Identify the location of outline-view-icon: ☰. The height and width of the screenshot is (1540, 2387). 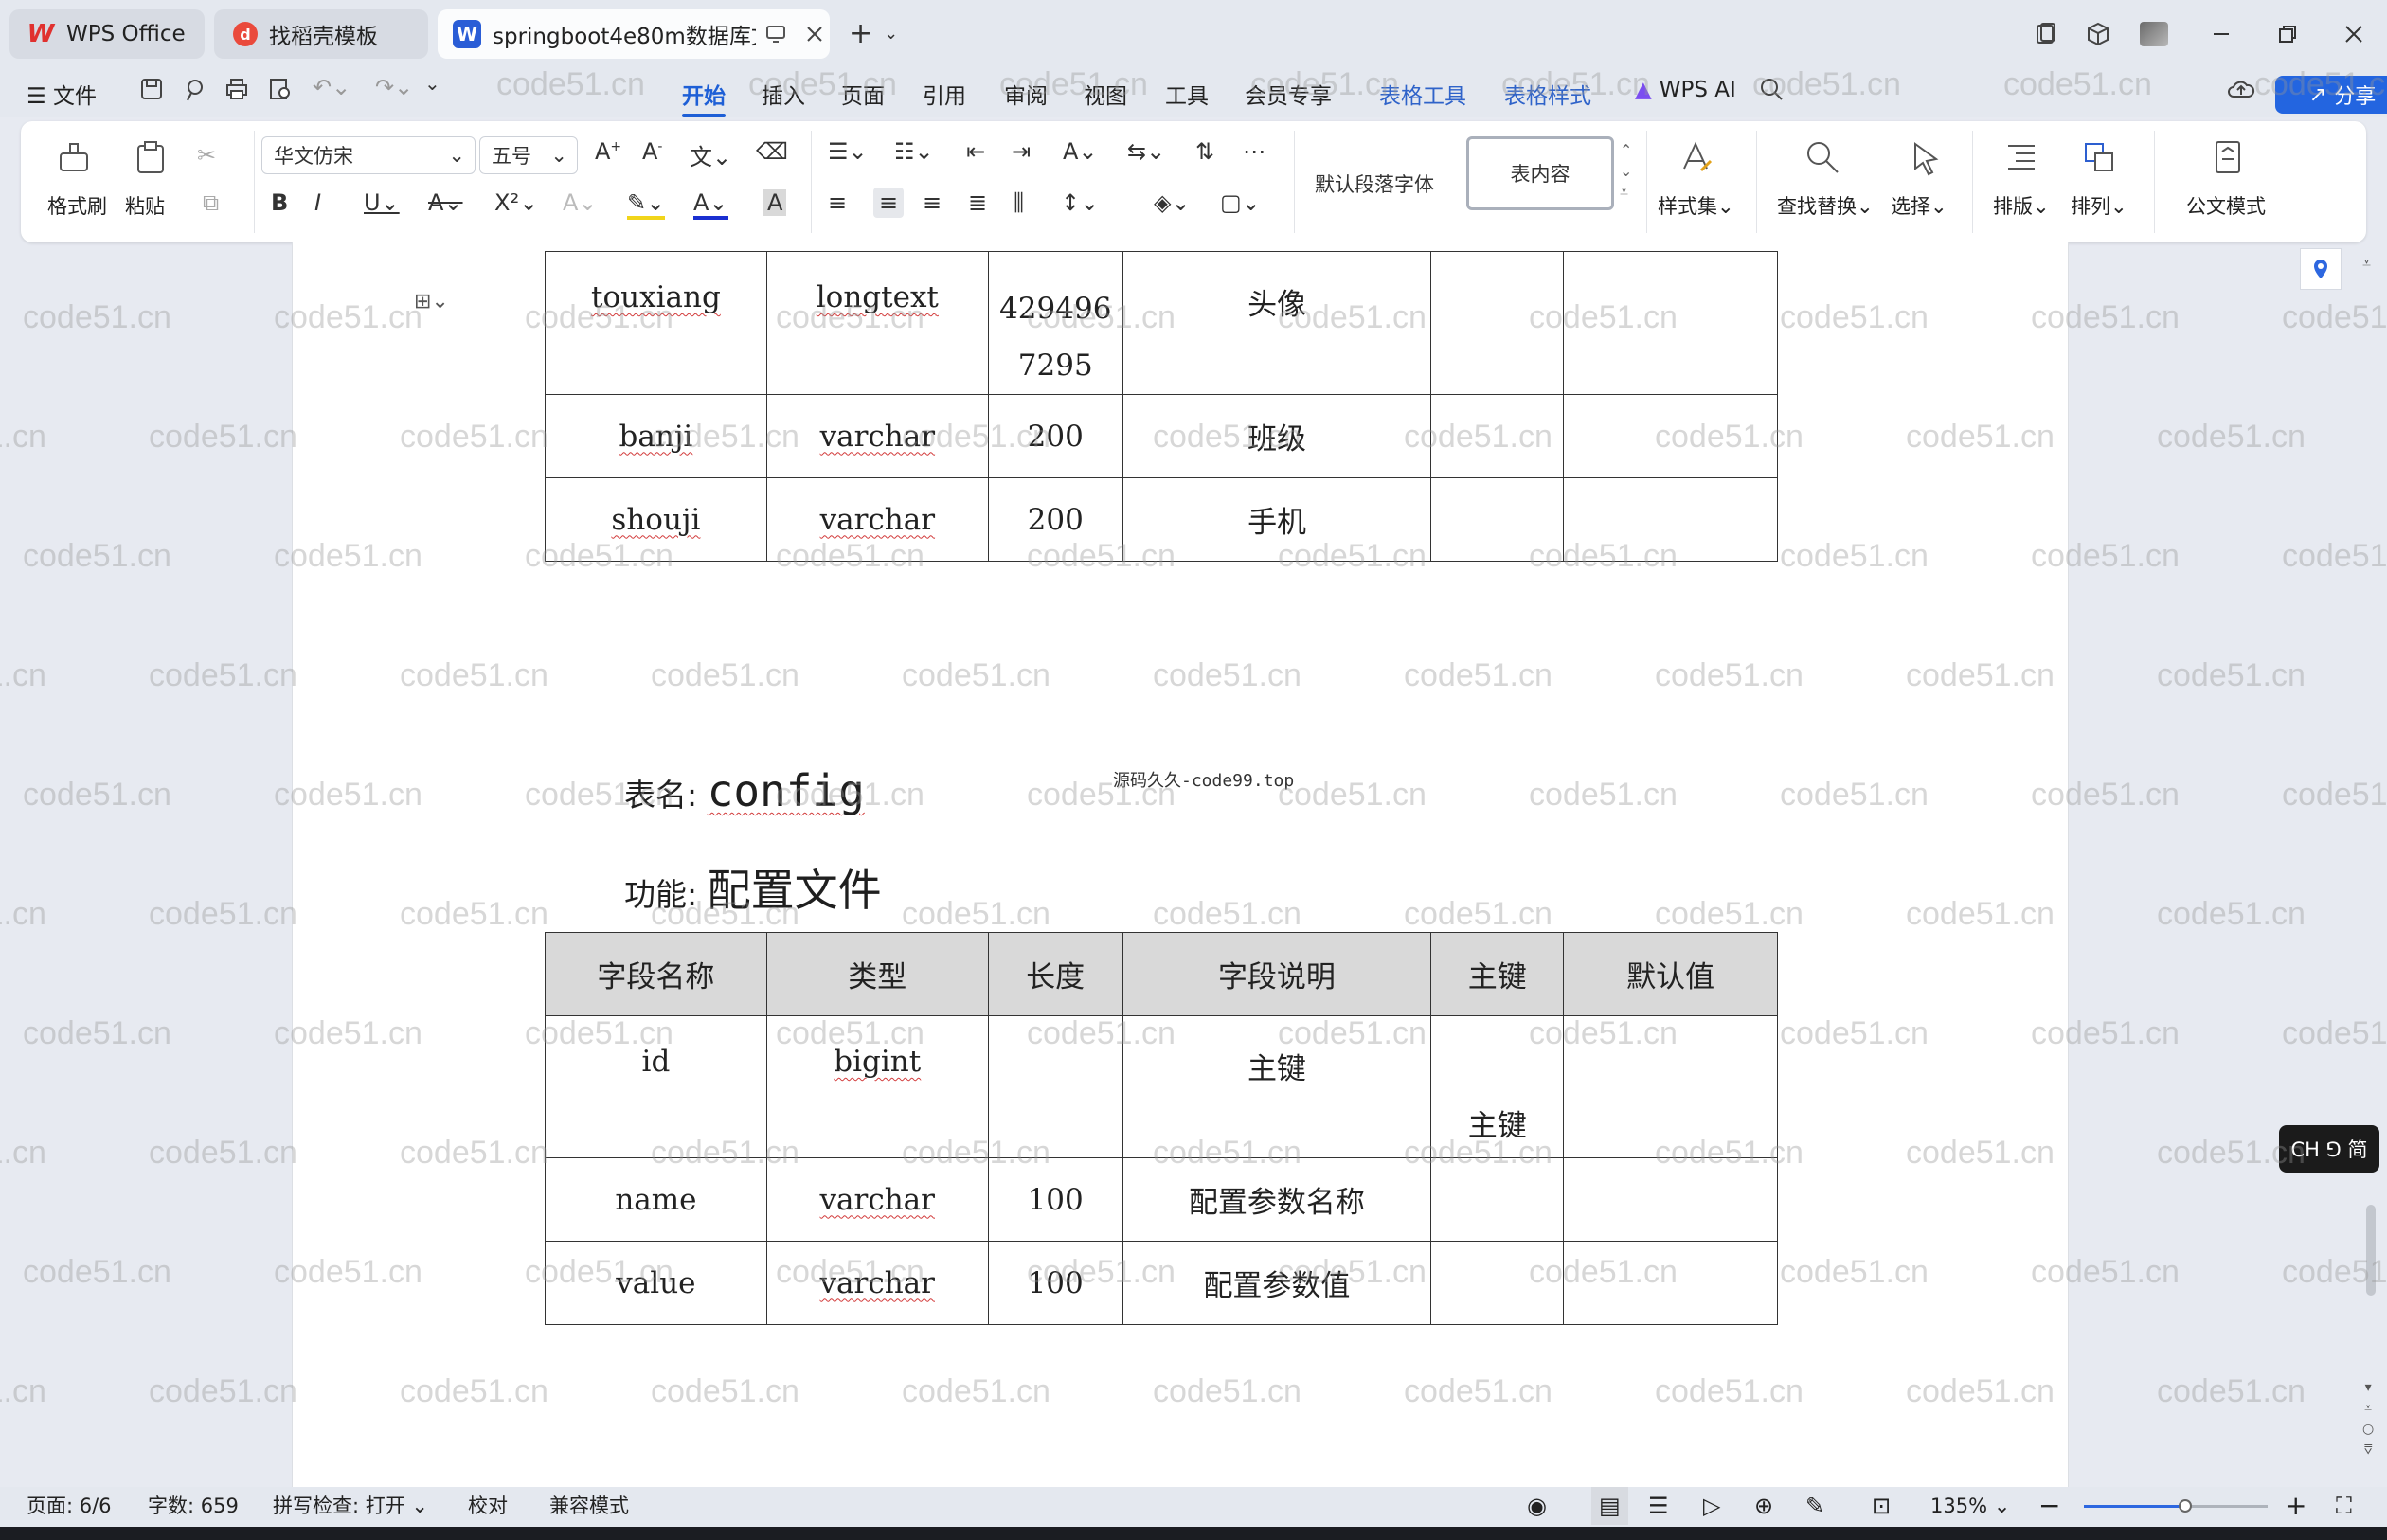
(1658, 1506).